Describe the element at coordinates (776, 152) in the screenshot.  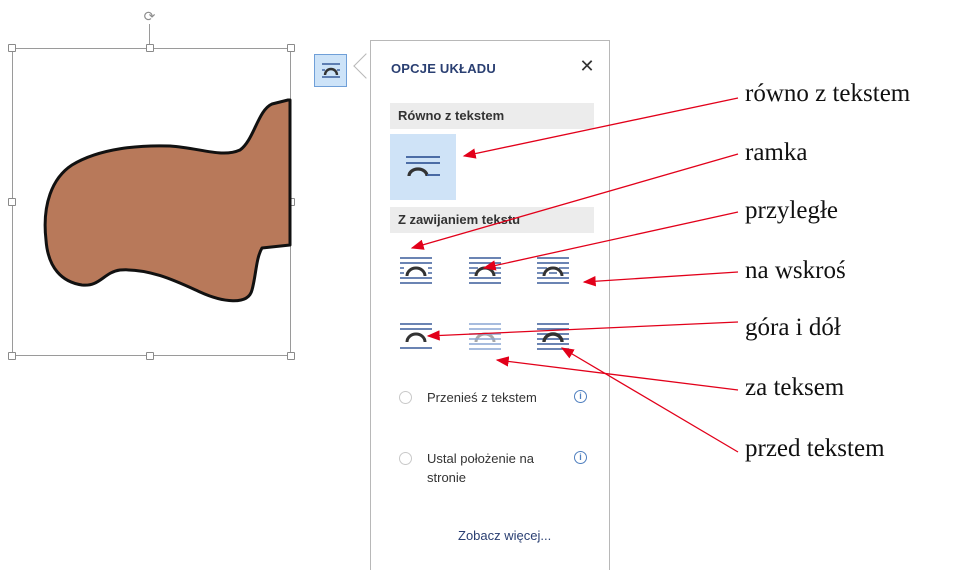
I see `label-square: ramka` at that location.